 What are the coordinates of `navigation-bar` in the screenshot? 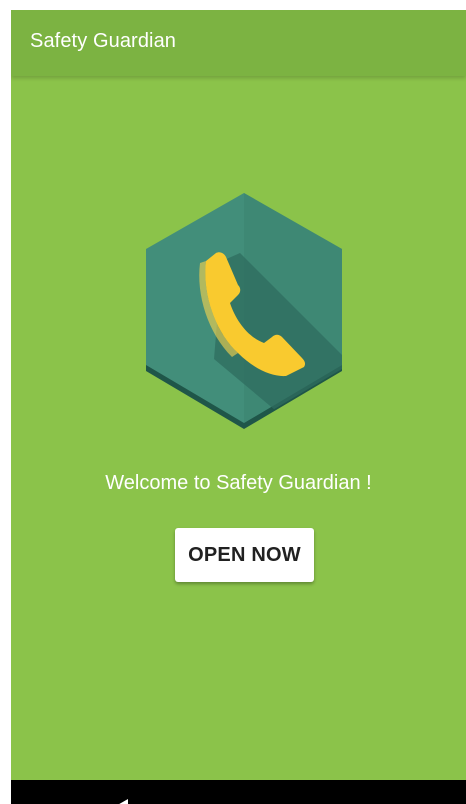 It's located at (238, 792).